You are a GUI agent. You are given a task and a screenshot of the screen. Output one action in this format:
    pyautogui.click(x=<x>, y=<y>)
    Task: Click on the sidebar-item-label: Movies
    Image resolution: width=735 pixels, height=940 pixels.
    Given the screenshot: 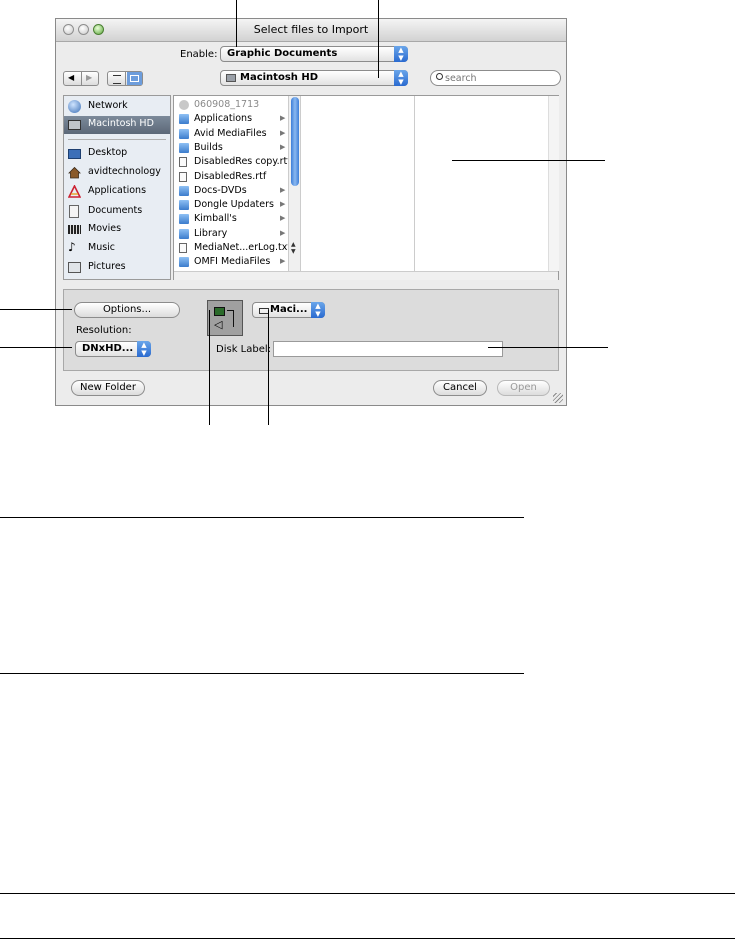 What is the action you would take?
    pyautogui.click(x=105, y=228)
    